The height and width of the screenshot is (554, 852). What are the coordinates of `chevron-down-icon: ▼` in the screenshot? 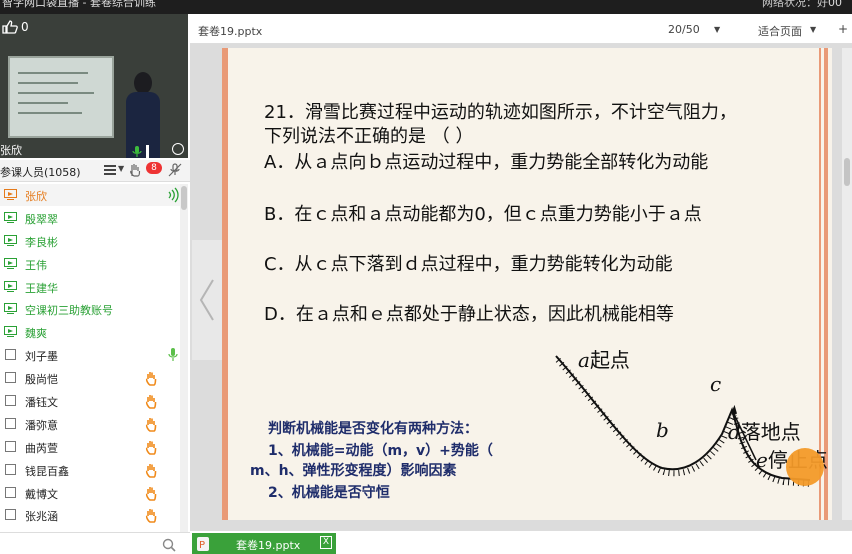 It's located at (121, 168).